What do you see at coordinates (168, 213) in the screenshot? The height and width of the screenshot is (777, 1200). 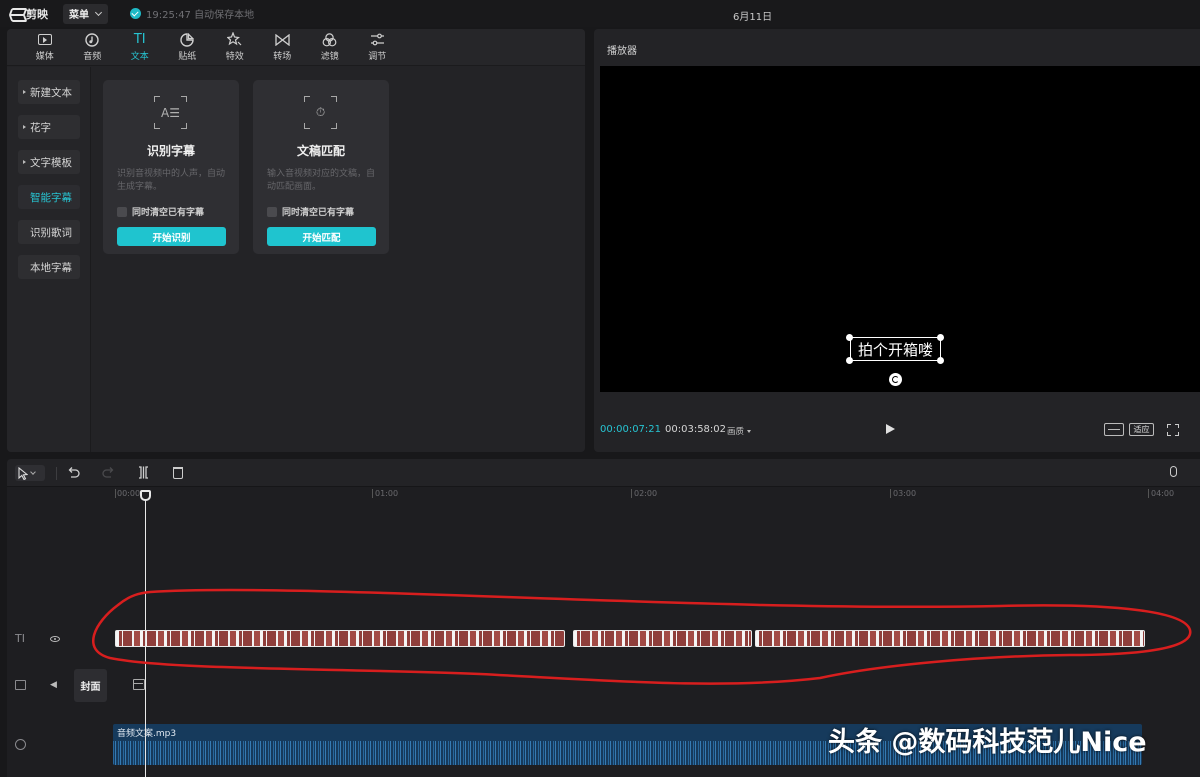 I see `checkbox-label: 同时清空已有字幕` at bounding box center [168, 213].